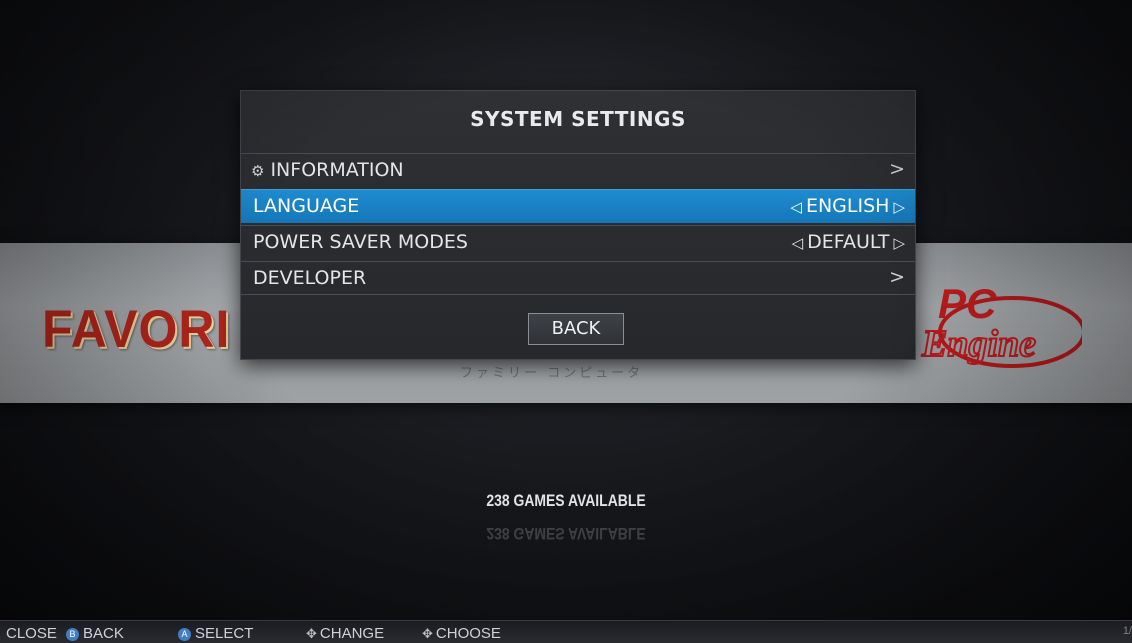  Describe the element at coordinates (578, 242) in the screenshot. I see `menu-item-power-saver-modes: POWER SAVER MODES ◁ DEFAULT ▷` at that location.